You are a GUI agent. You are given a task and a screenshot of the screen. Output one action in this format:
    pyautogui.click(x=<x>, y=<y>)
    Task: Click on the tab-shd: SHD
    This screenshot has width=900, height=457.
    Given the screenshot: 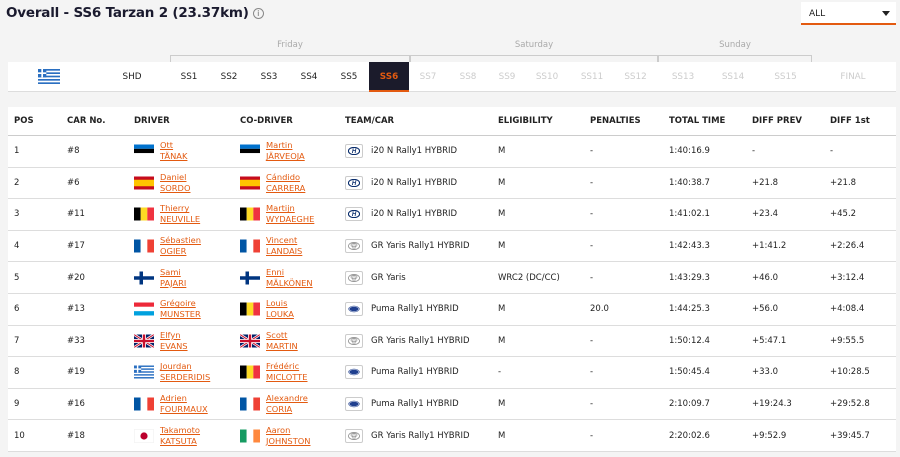 What is the action you would take?
    pyautogui.click(x=132, y=77)
    